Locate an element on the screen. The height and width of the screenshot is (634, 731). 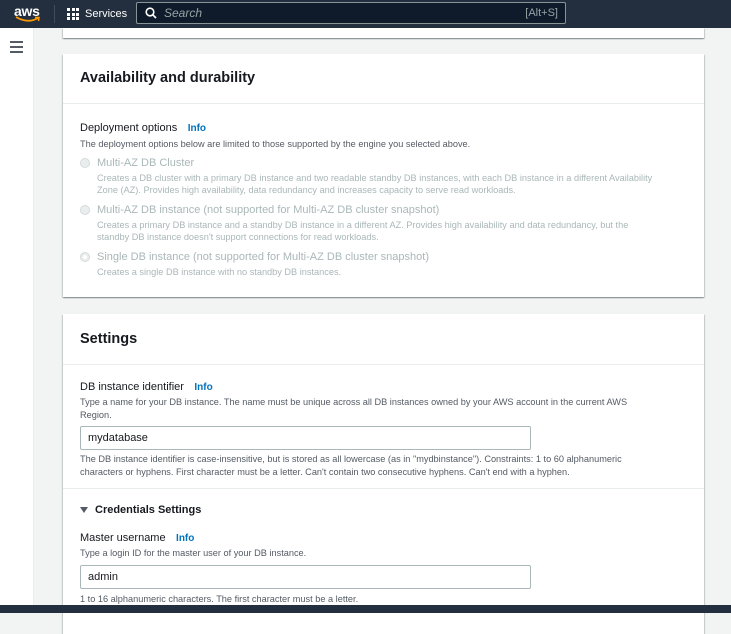
search-shortcut-hint: [Alt+S] is located at coordinates (541, 13).